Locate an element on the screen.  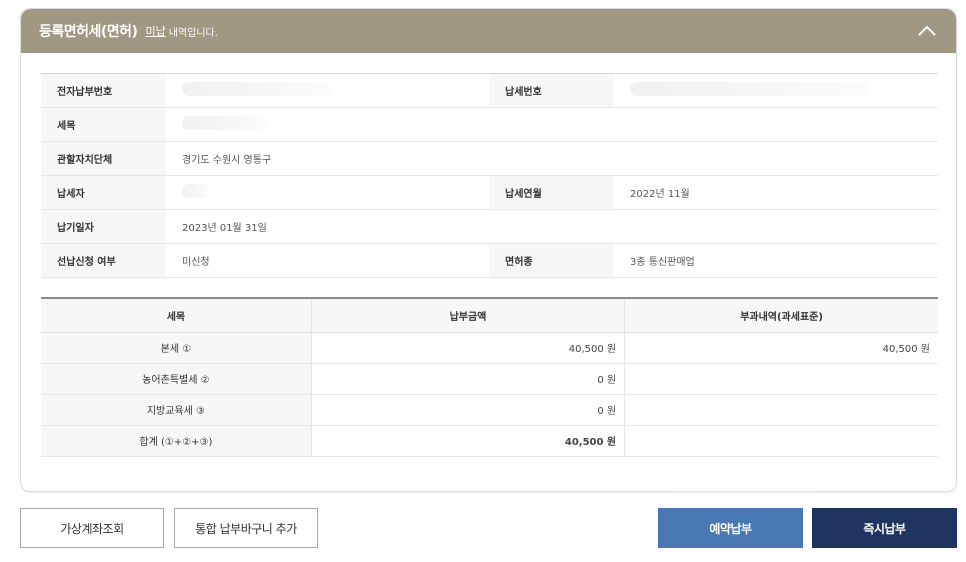
info-label: 세목 is located at coordinates (103, 124).